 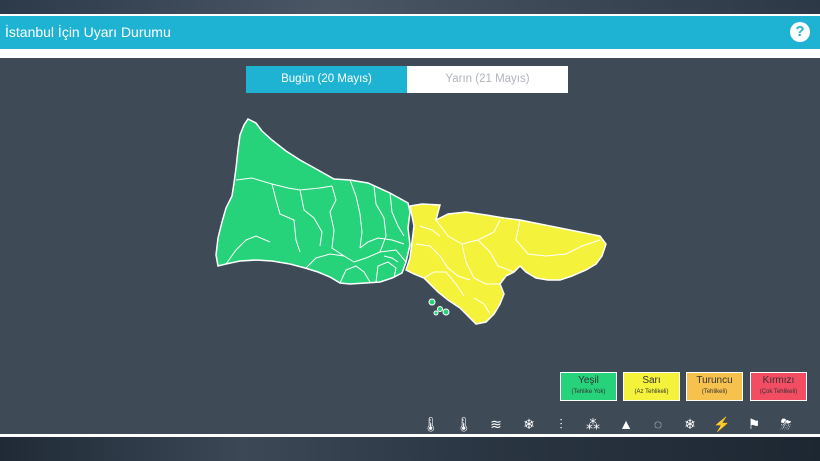 I want to click on legend-red-sub: (Çok Tehlikeli), so click(x=778, y=392).